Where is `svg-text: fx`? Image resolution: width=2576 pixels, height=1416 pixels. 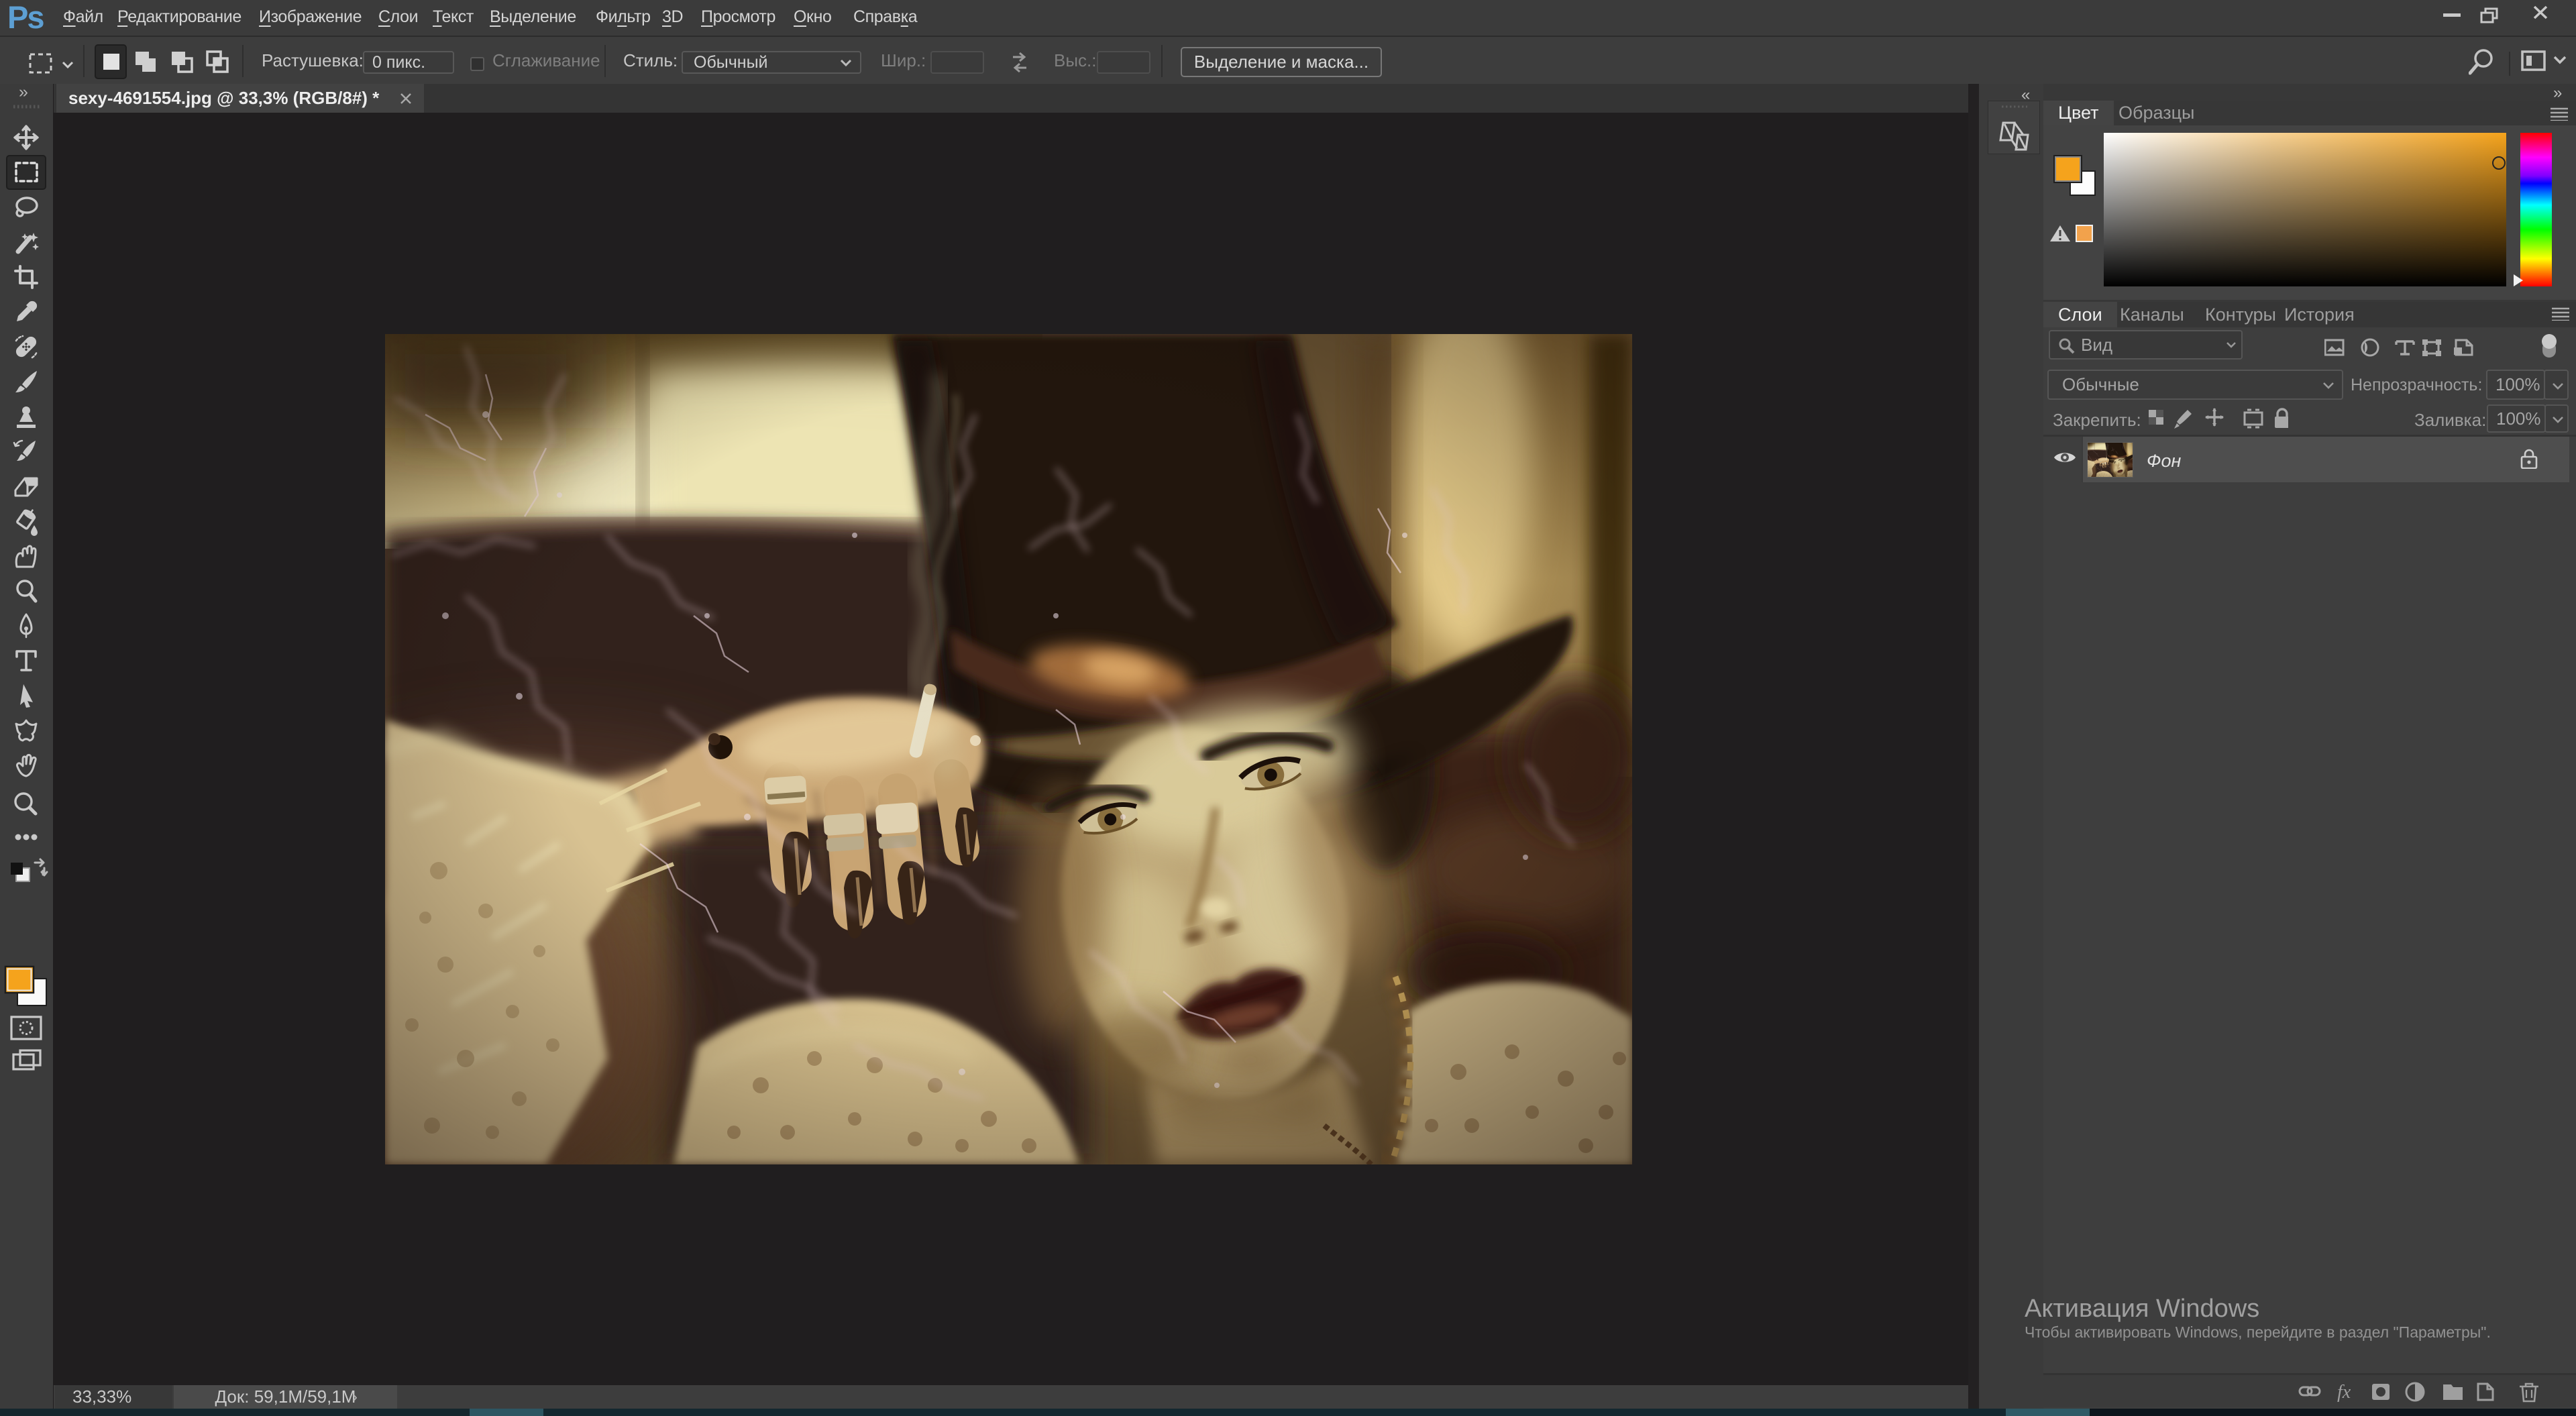
svg-text: fx is located at coordinates (2344, 1392).